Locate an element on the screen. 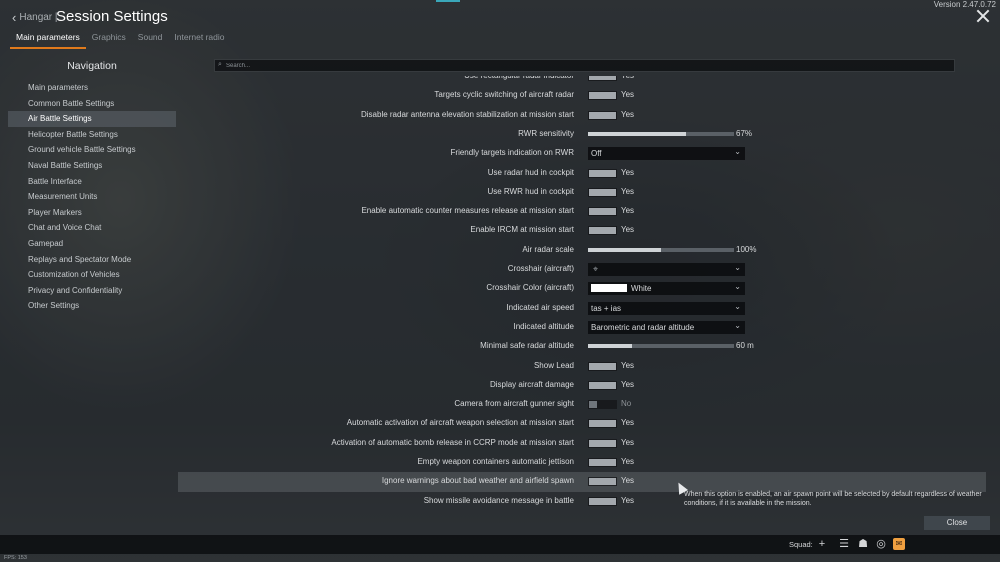 The width and height of the screenshot is (1000, 562). toggle-value: No is located at coordinates (626, 404).